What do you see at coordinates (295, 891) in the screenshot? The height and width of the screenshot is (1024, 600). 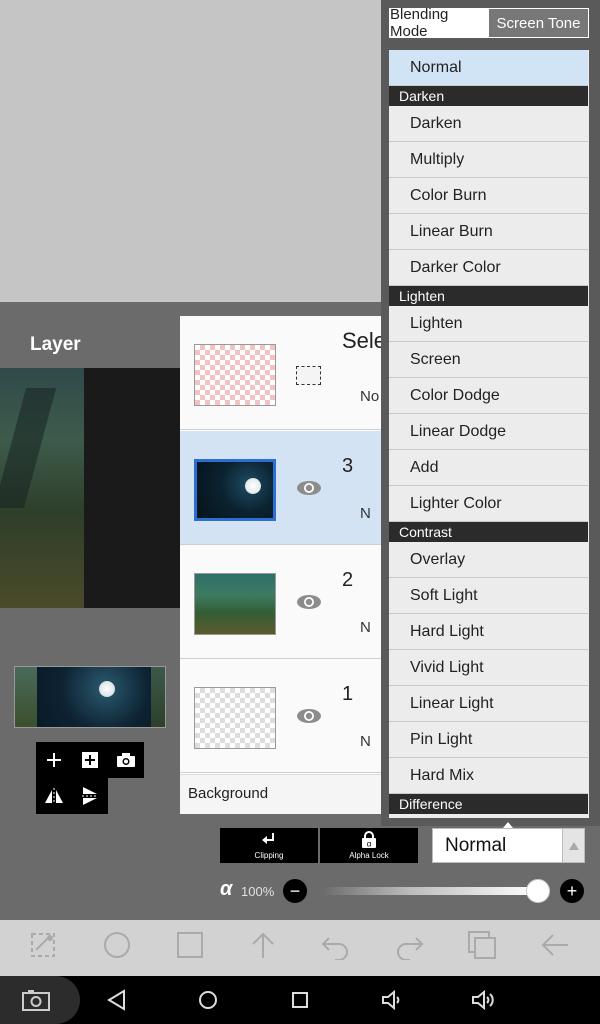 I see `opacity-decrease-button: −` at bounding box center [295, 891].